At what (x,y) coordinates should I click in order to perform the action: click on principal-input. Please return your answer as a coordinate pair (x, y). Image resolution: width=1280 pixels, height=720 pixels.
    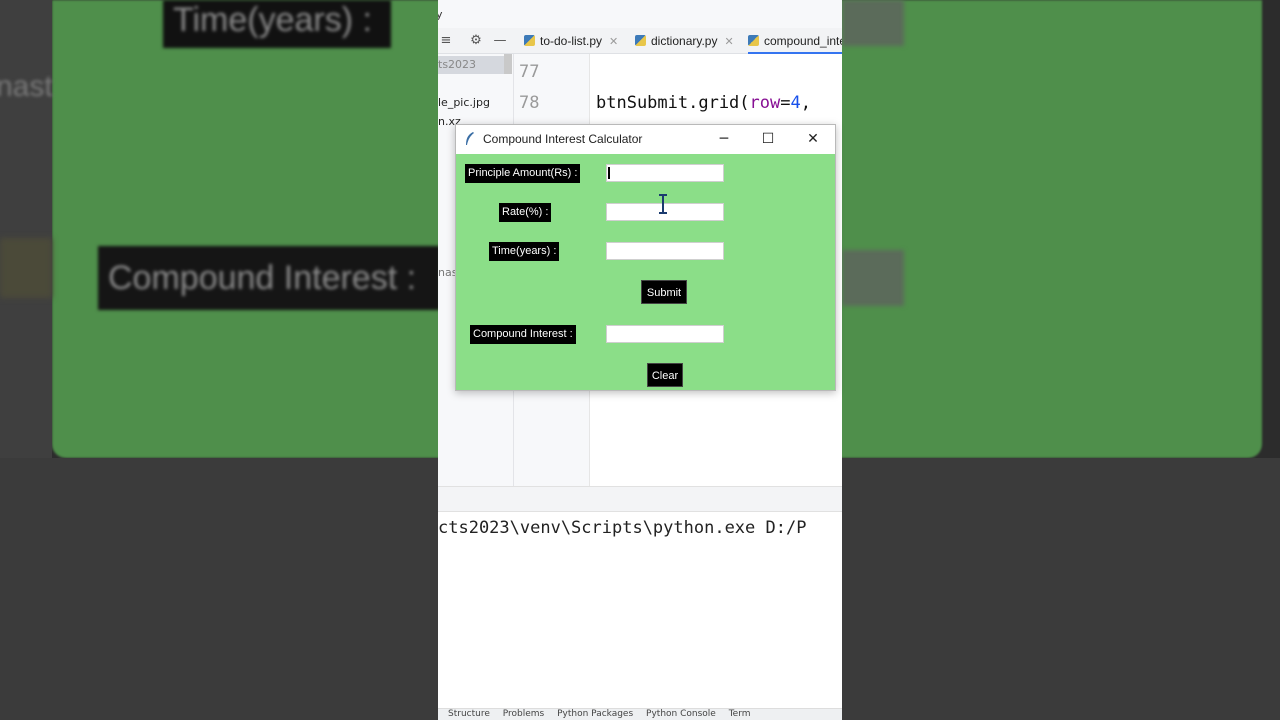
    Looking at the image, I should click on (665, 173).